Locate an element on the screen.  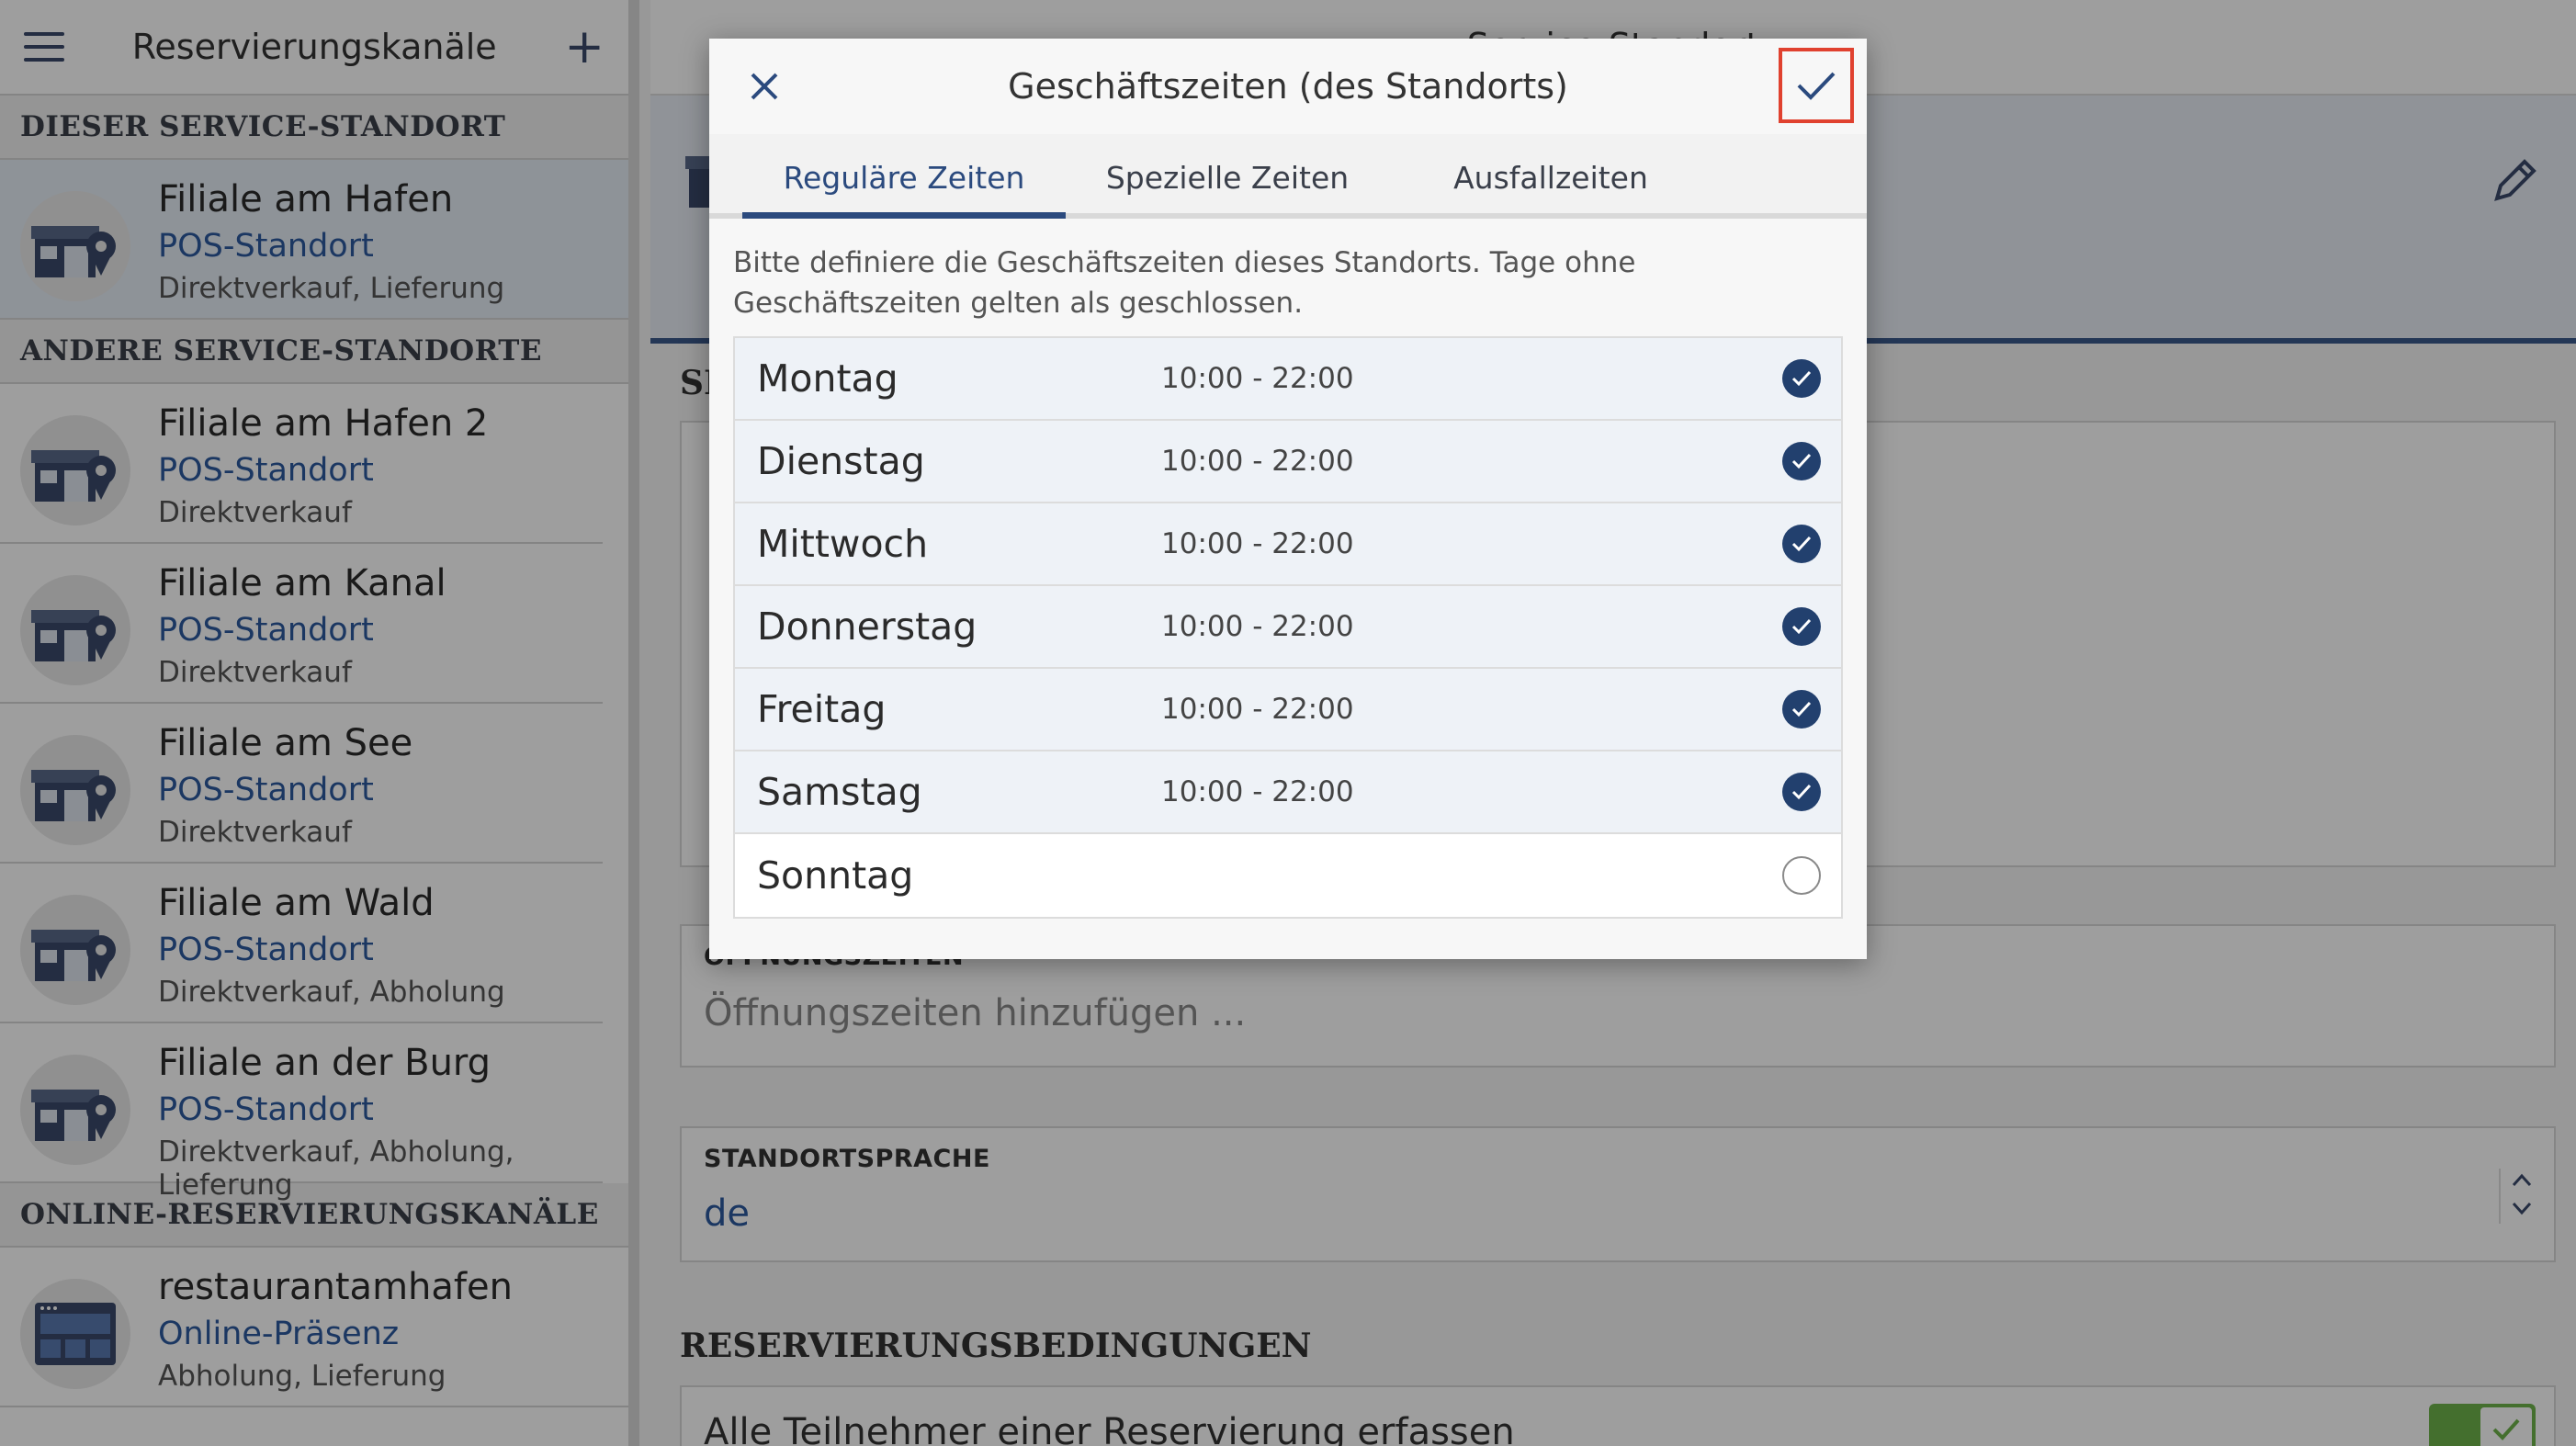
day-row-thursday: Donnerstag 10:00 - 22:00 is located at coordinates (1288, 627).